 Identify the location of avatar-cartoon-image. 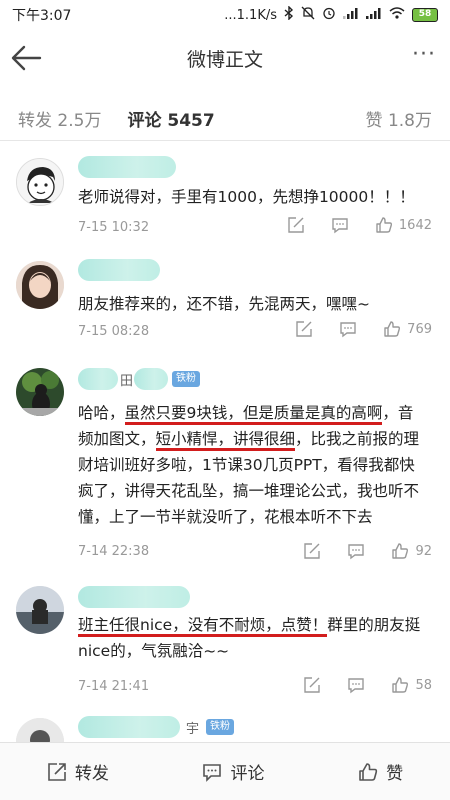
(40, 182).